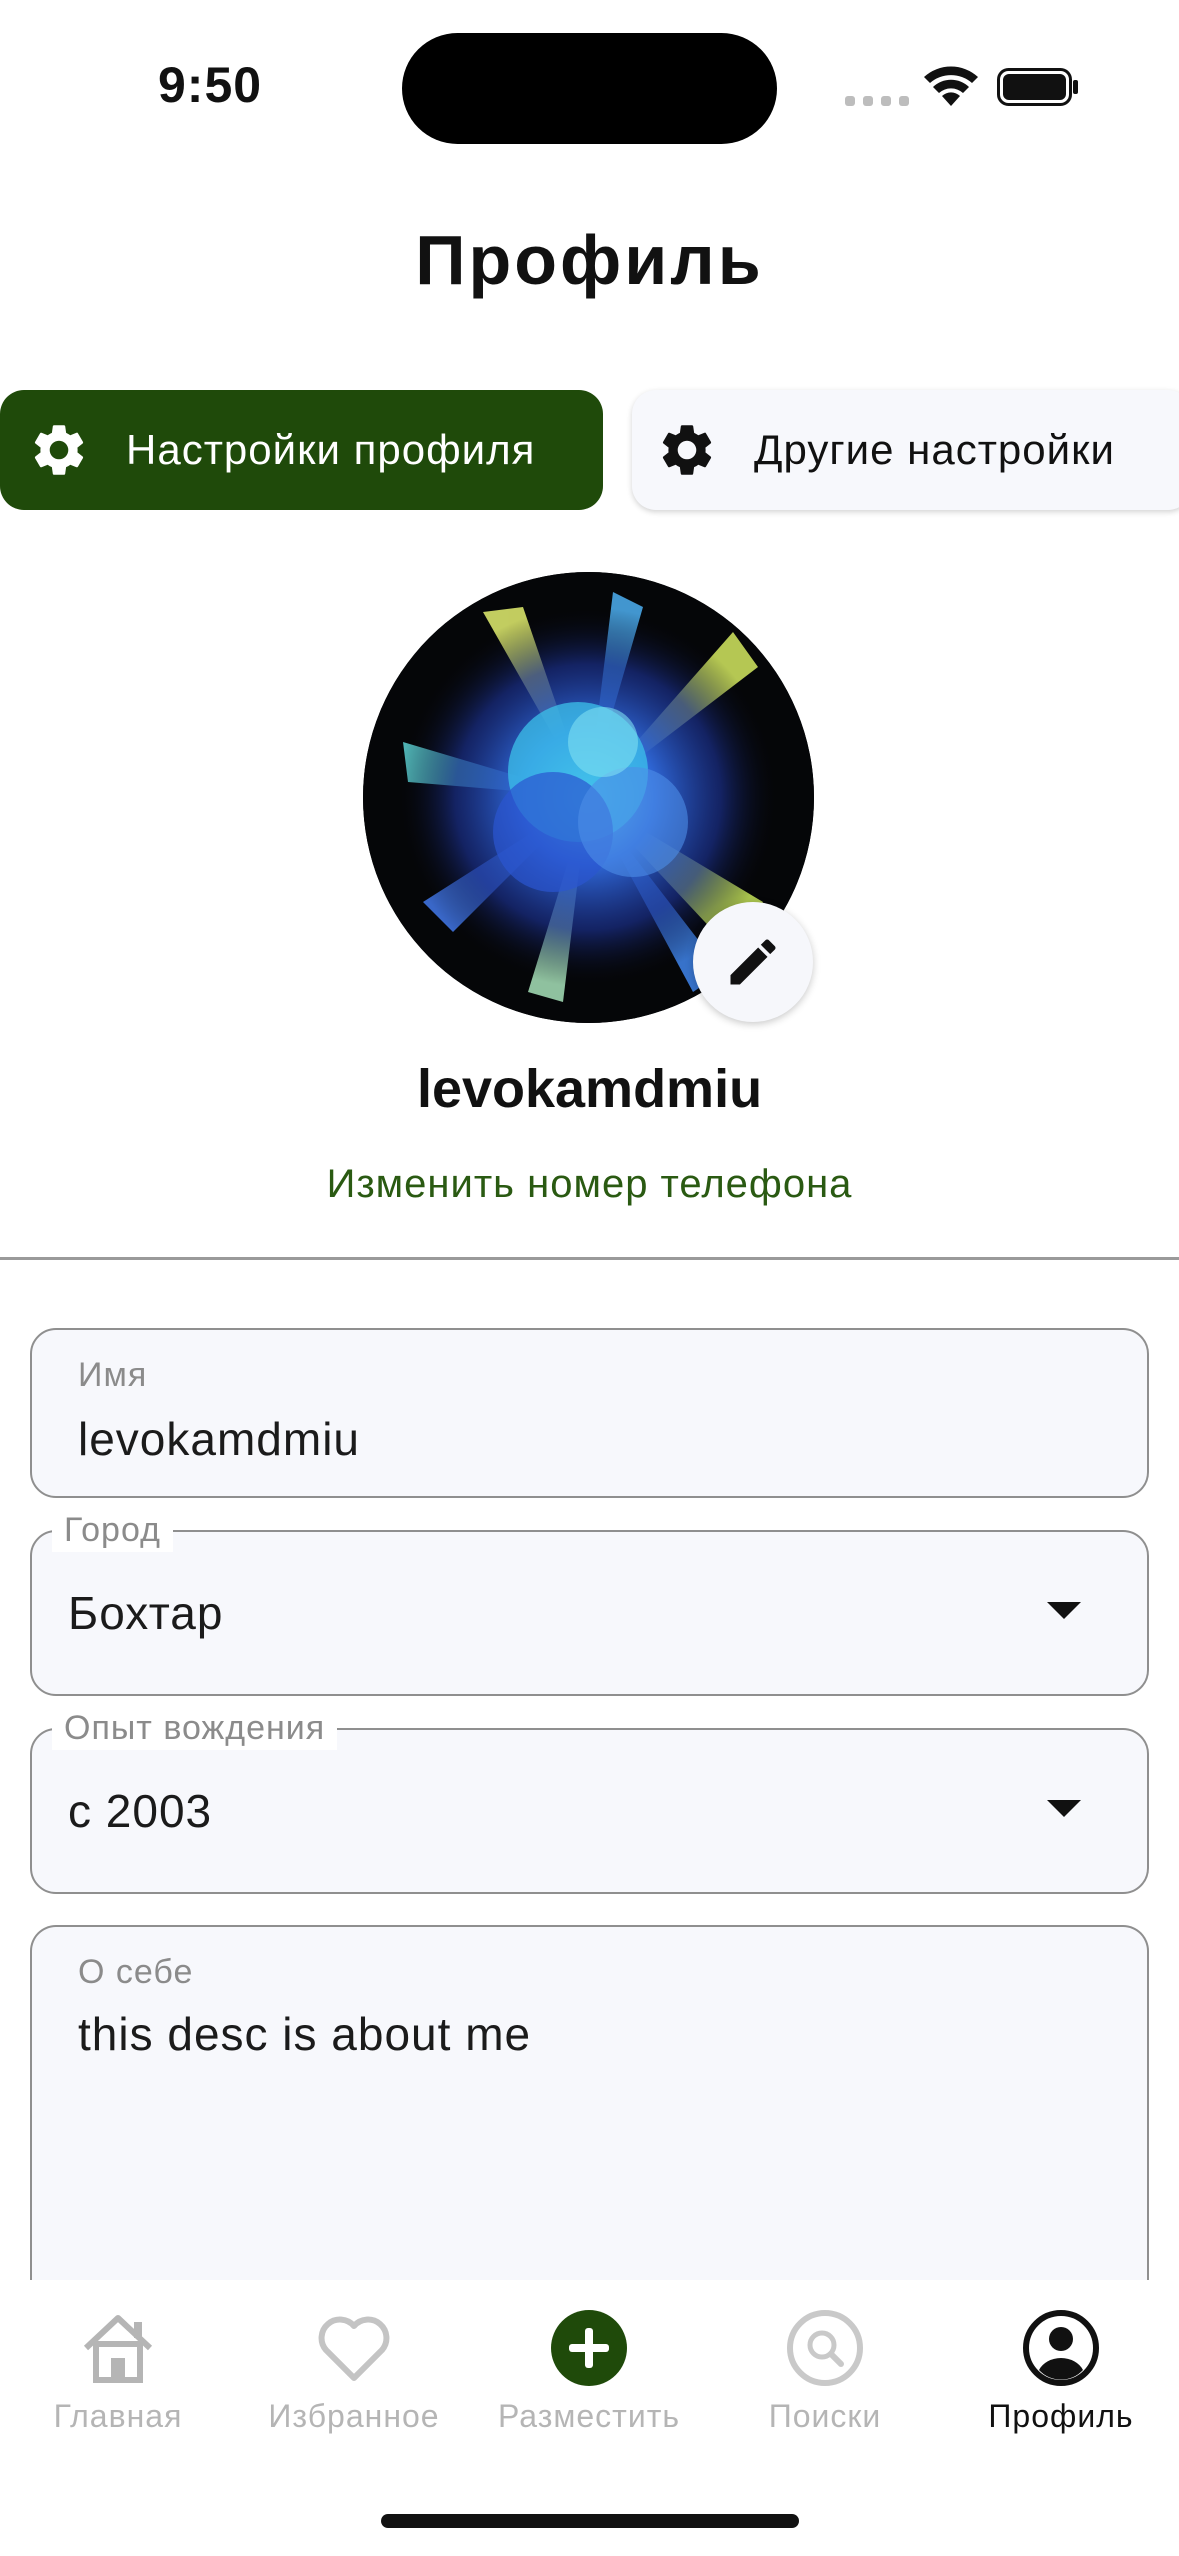 This screenshot has width=1179, height=2556. Describe the element at coordinates (305, 2034) in the screenshot. I see `about-me-value: this desc is about me` at that location.